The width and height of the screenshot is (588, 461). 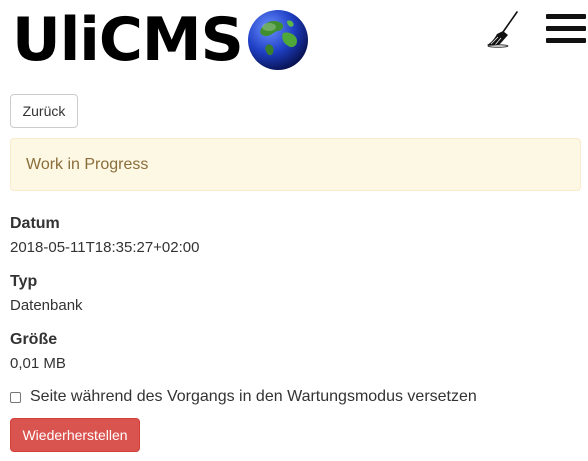 What do you see at coordinates (105, 247) in the screenshot?
I see `date-value: 2018-05-11T18:35:27+02:00` at bounding box center [105, 247].